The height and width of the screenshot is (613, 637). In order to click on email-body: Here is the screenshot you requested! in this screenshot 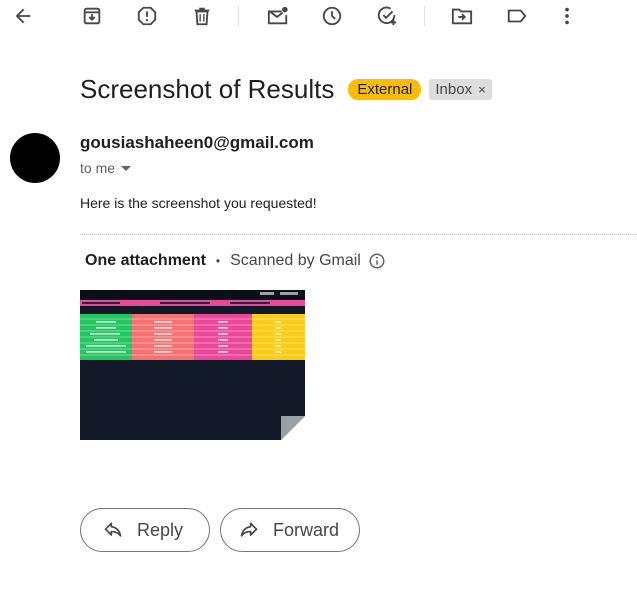, I will do `click(198, 203)`.